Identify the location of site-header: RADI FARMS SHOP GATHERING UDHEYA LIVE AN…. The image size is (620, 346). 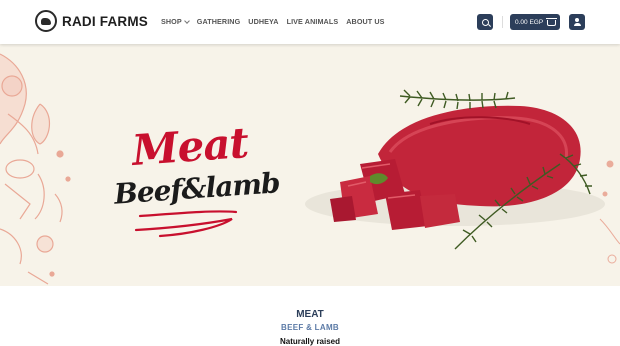
(310, 22).